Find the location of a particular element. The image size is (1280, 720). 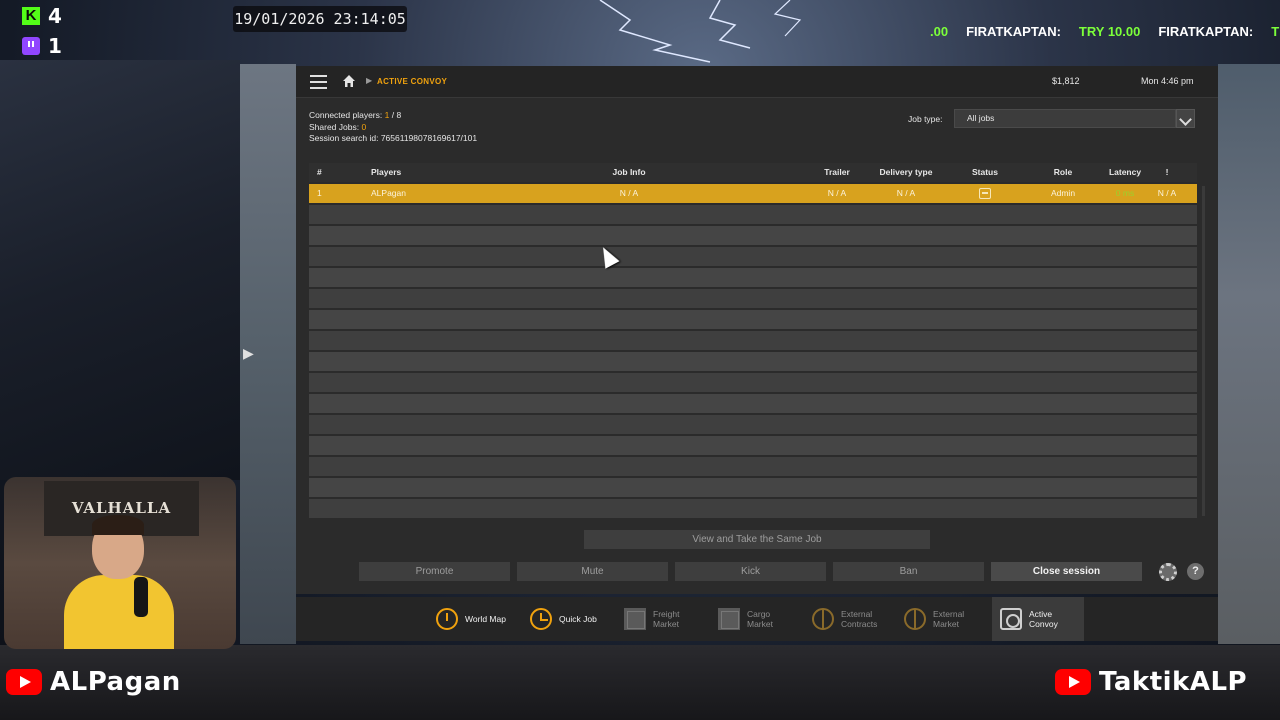

header-warning: ! is located at coordinates (1167, 172).